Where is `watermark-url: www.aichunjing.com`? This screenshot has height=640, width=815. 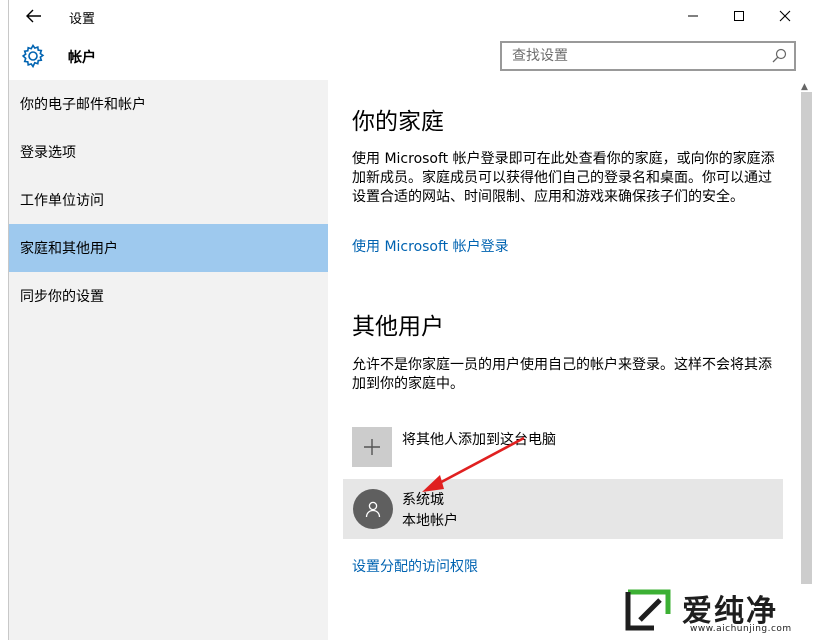 watermark-url: www.aichunjing.com is located at coordinates (741, 629).